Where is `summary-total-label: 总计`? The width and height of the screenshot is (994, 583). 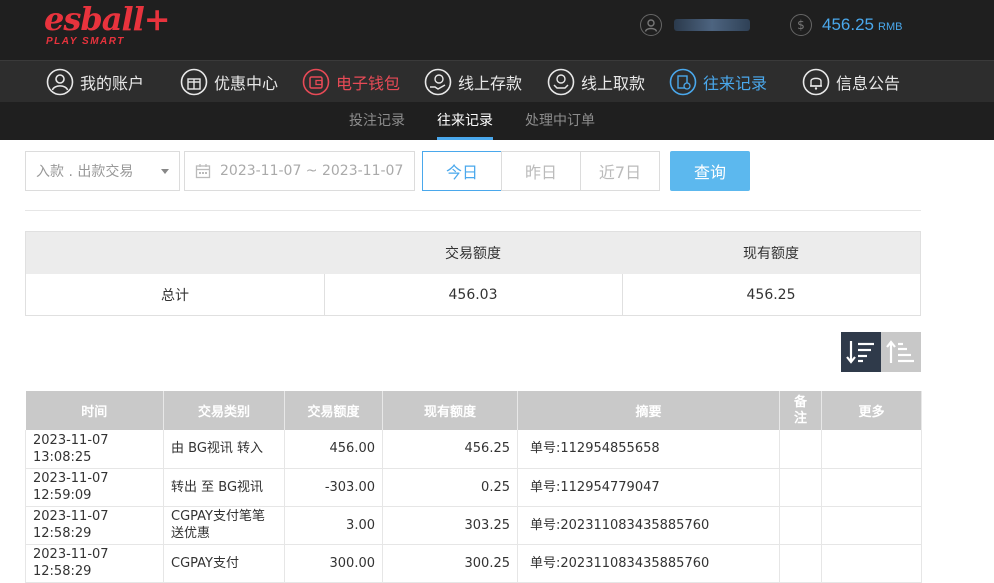 summary-total-label: 总计 is located at coordinates (175, 296).